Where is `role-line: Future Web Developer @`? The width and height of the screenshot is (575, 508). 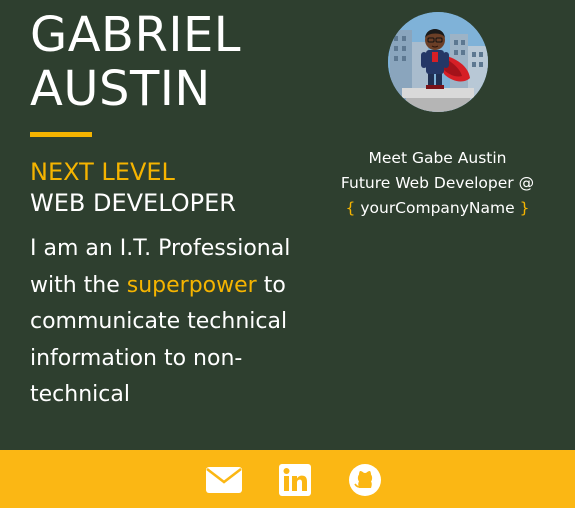
role-line: Future Web Developer @ is located at coordinates (437, 183).